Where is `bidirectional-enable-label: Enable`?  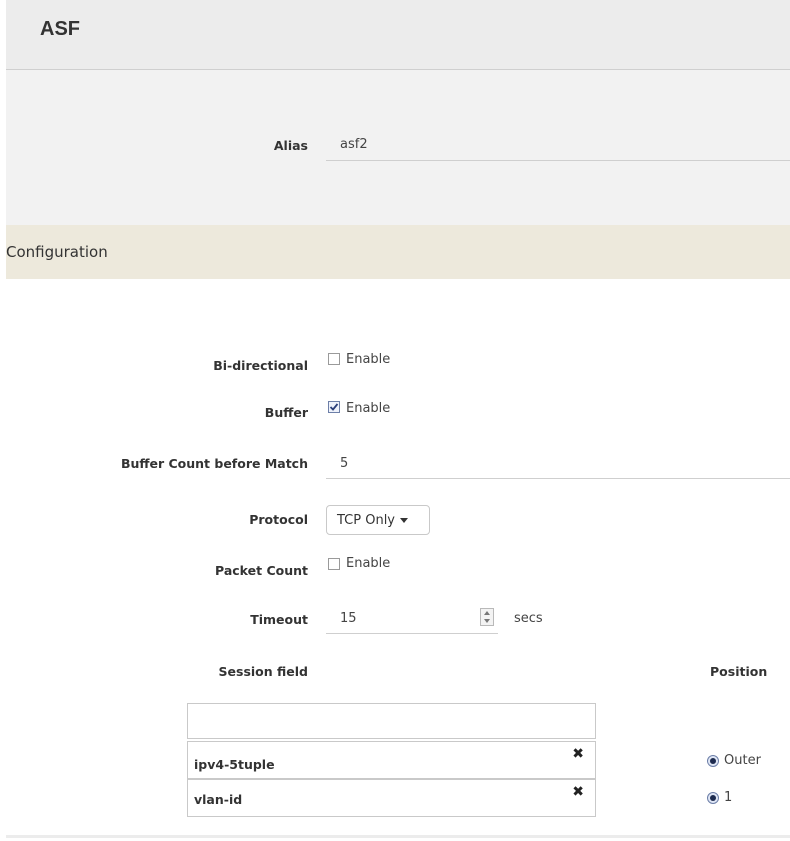 bidirectional-enable-label: Enable is located at coordinates (368, 359).